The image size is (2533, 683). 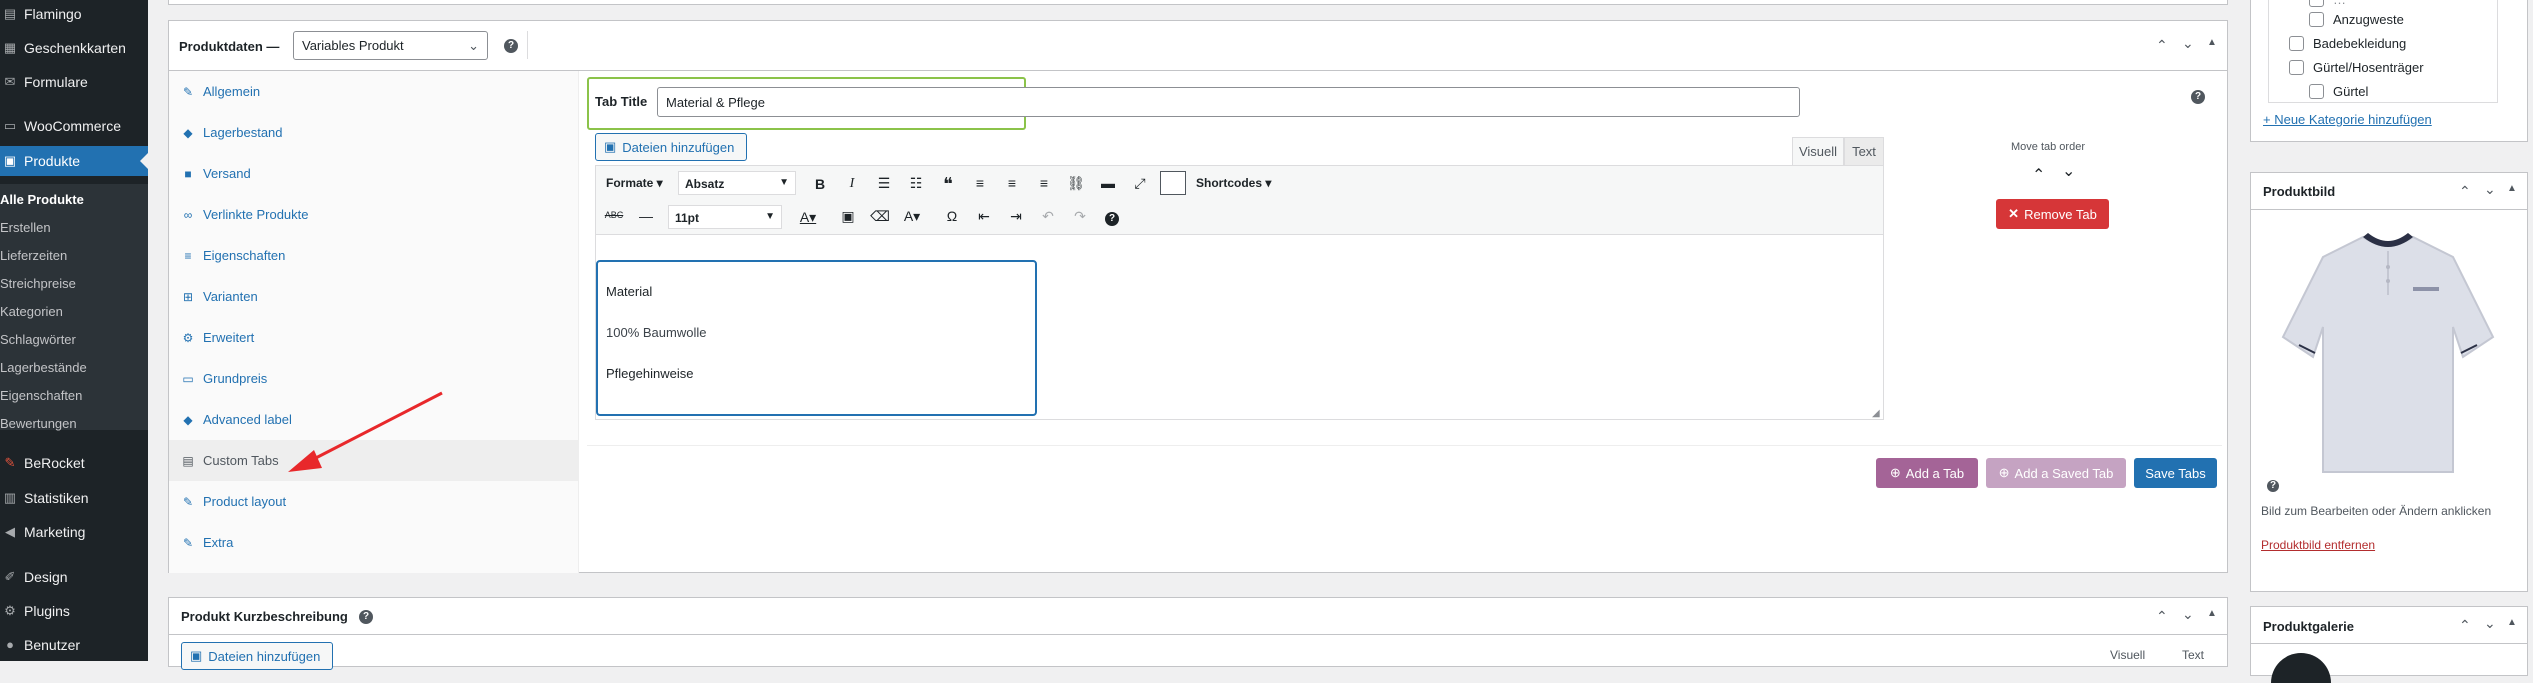 I want to click on menu-item-produkte: ▣ Produkte, so click(x=74, y=161).